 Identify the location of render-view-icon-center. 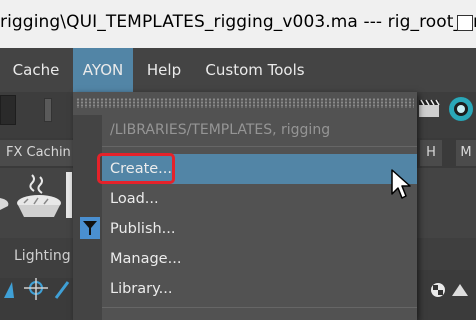
(461, 109).